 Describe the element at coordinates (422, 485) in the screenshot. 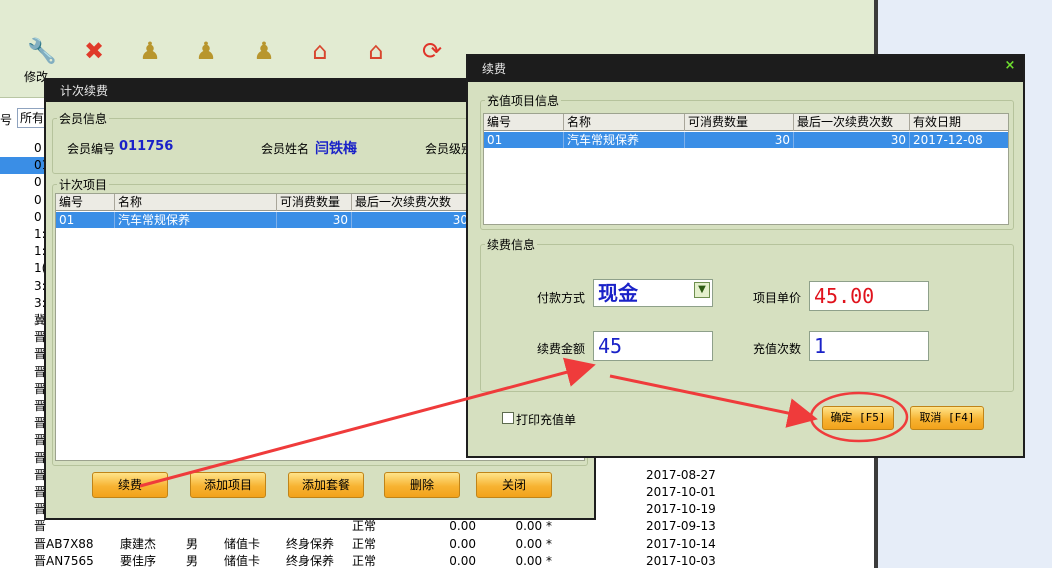

I see `delete-button: 删除` at that location.